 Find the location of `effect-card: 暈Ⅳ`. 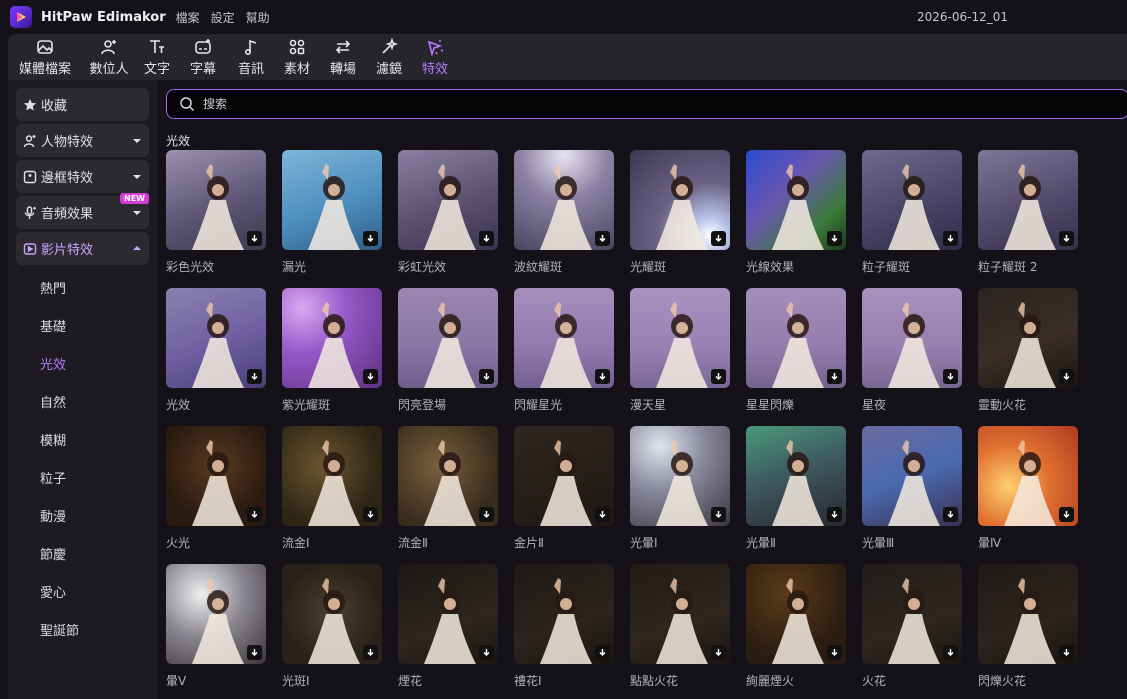

effect-card: 暈Ⅳ is located at coordinates (1028, 488).